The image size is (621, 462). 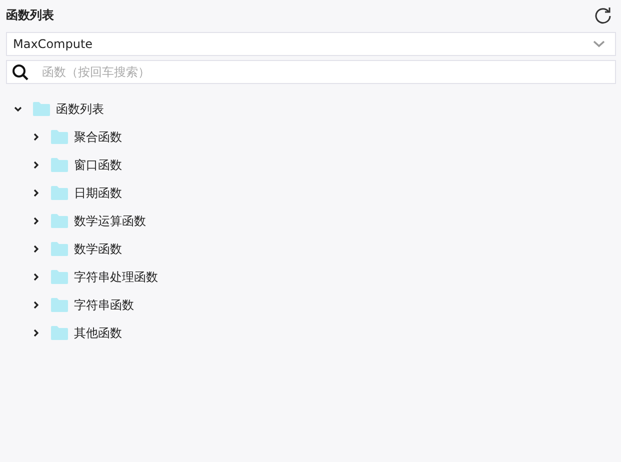 What do you see at coordinates (311, 44) in the screenshot?
I see `source-dropdown: MaxCompute` at bounding box center [311, 44].